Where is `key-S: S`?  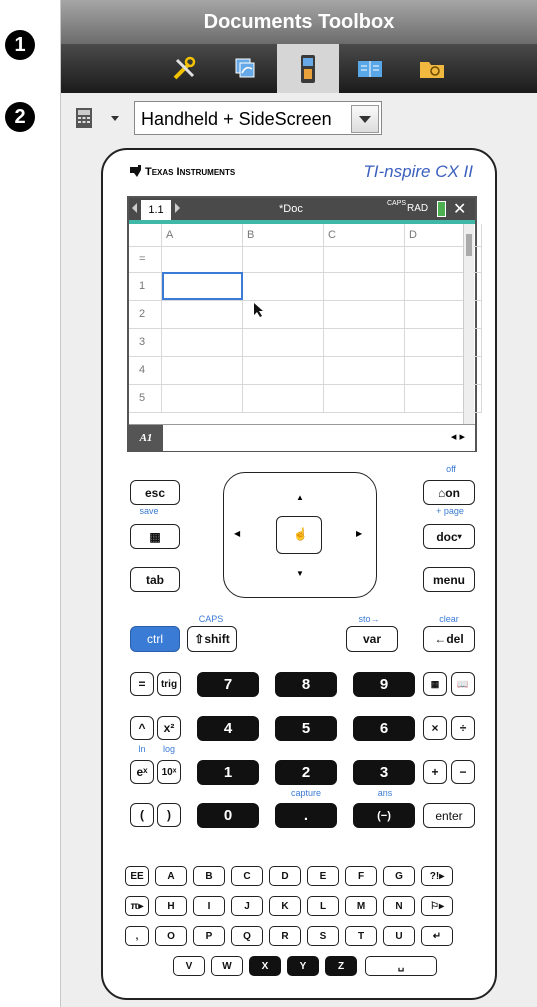
key-S: S is located at coordinates (323, 936).